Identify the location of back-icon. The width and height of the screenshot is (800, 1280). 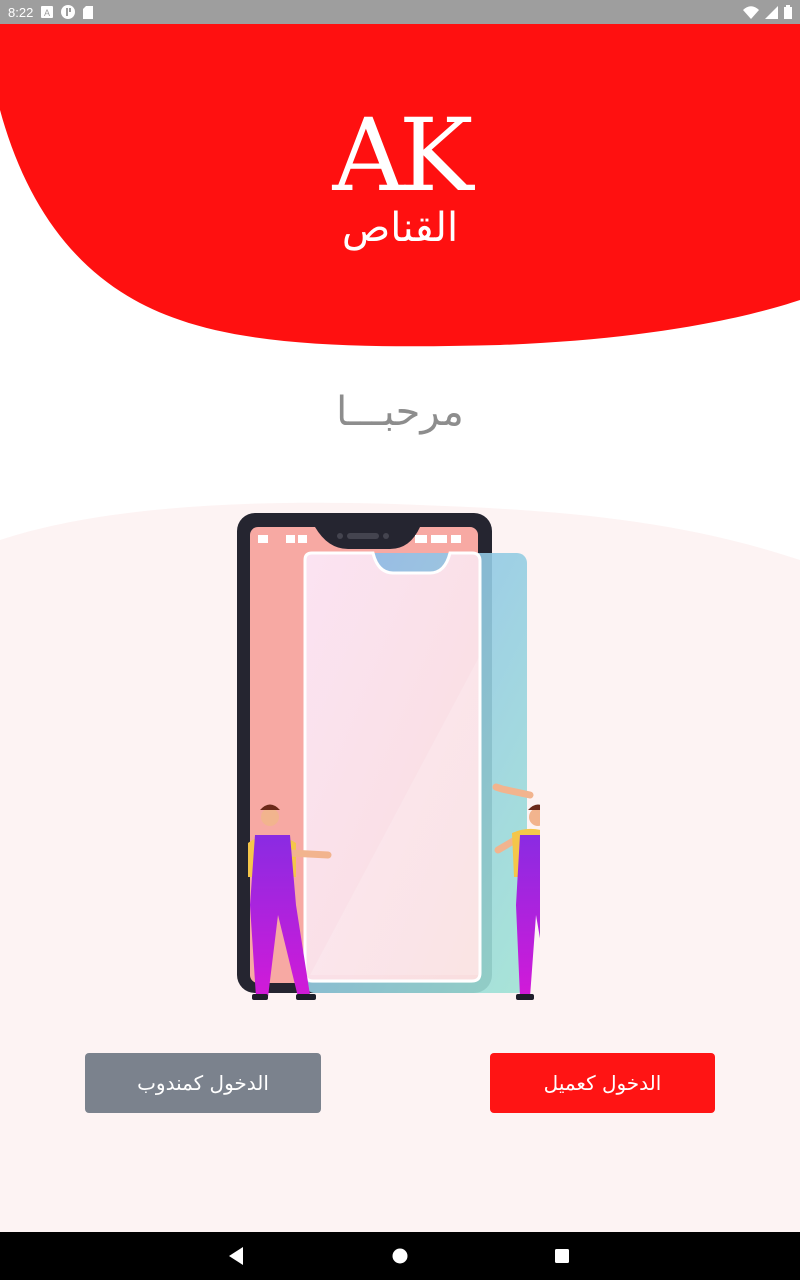
(237, 1256).